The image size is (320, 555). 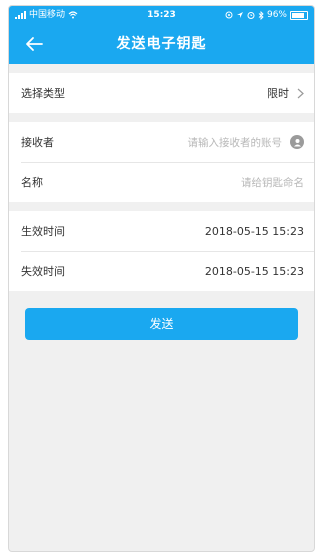 I want to click on lock-rotation-icon, so click(x=229, y=15).